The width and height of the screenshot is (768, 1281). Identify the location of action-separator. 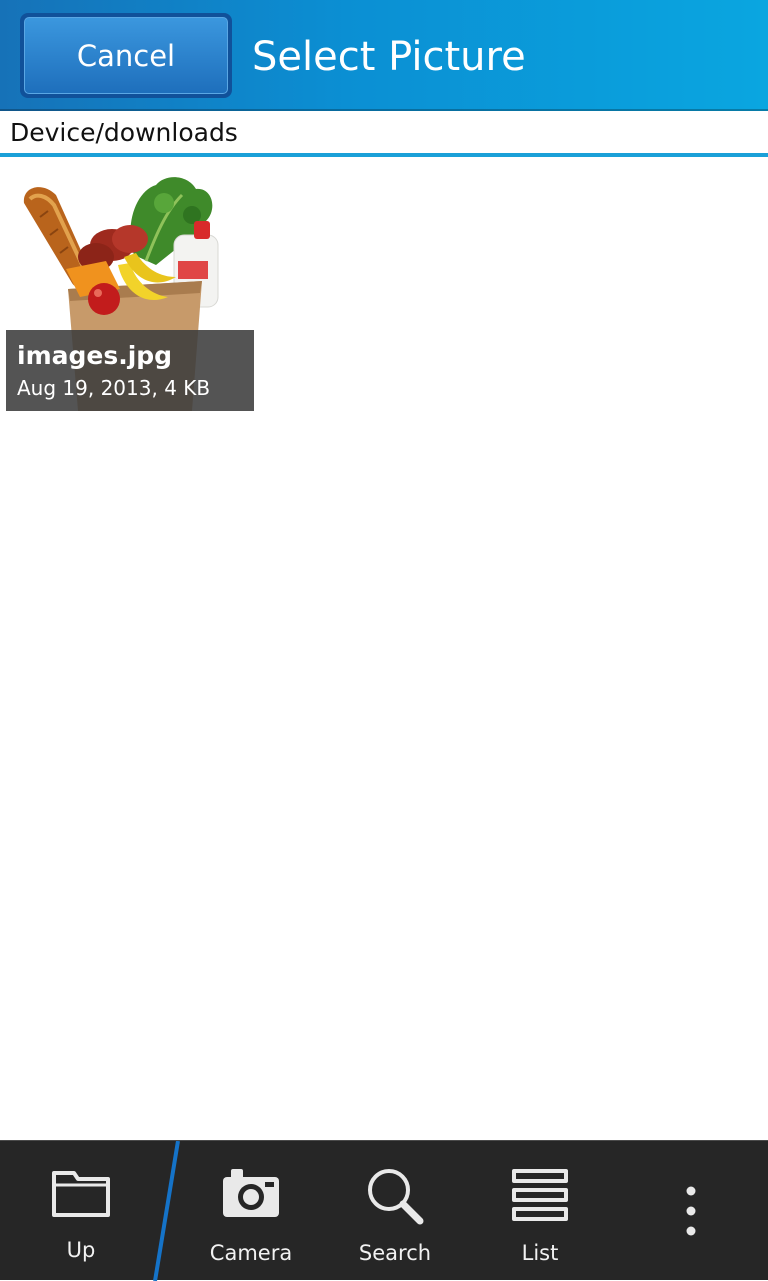
(166, 1211).